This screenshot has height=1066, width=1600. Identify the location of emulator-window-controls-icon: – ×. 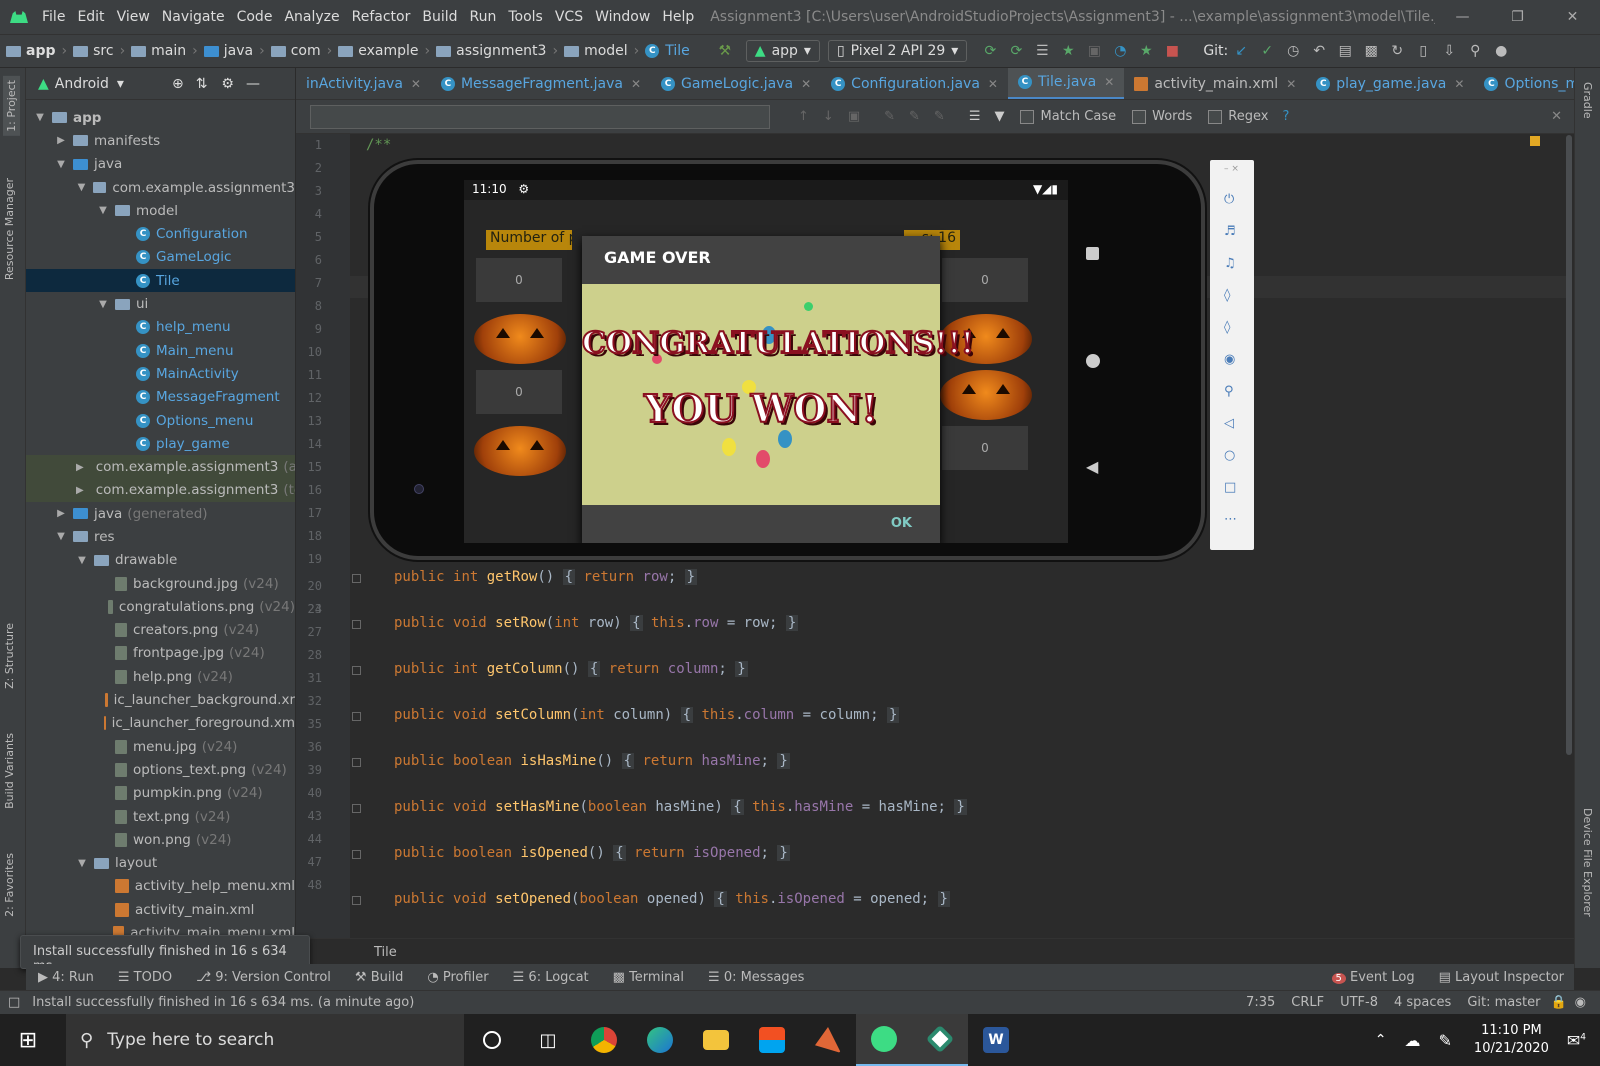
(1231, 169).